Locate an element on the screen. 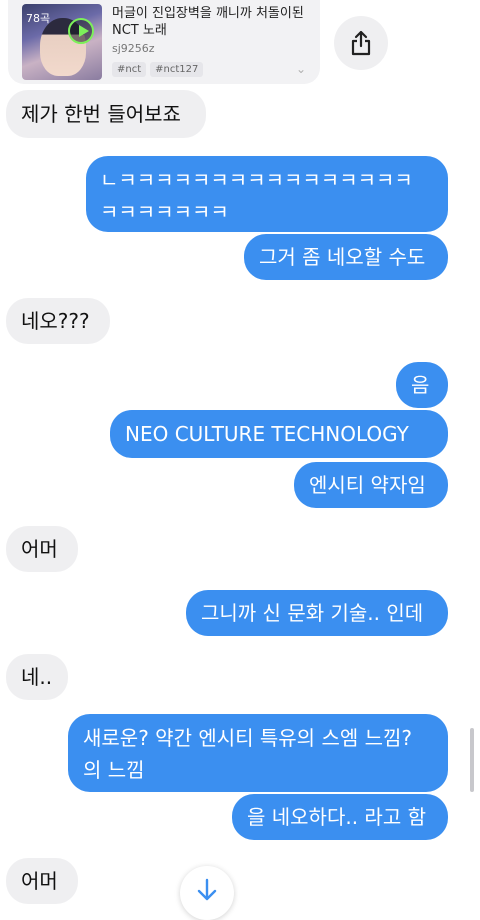 Image resolution: width=480 pixels, height=920 pixels. message-incoming: 제가 한번 들어보죠 is located at coordinates (106, 114).